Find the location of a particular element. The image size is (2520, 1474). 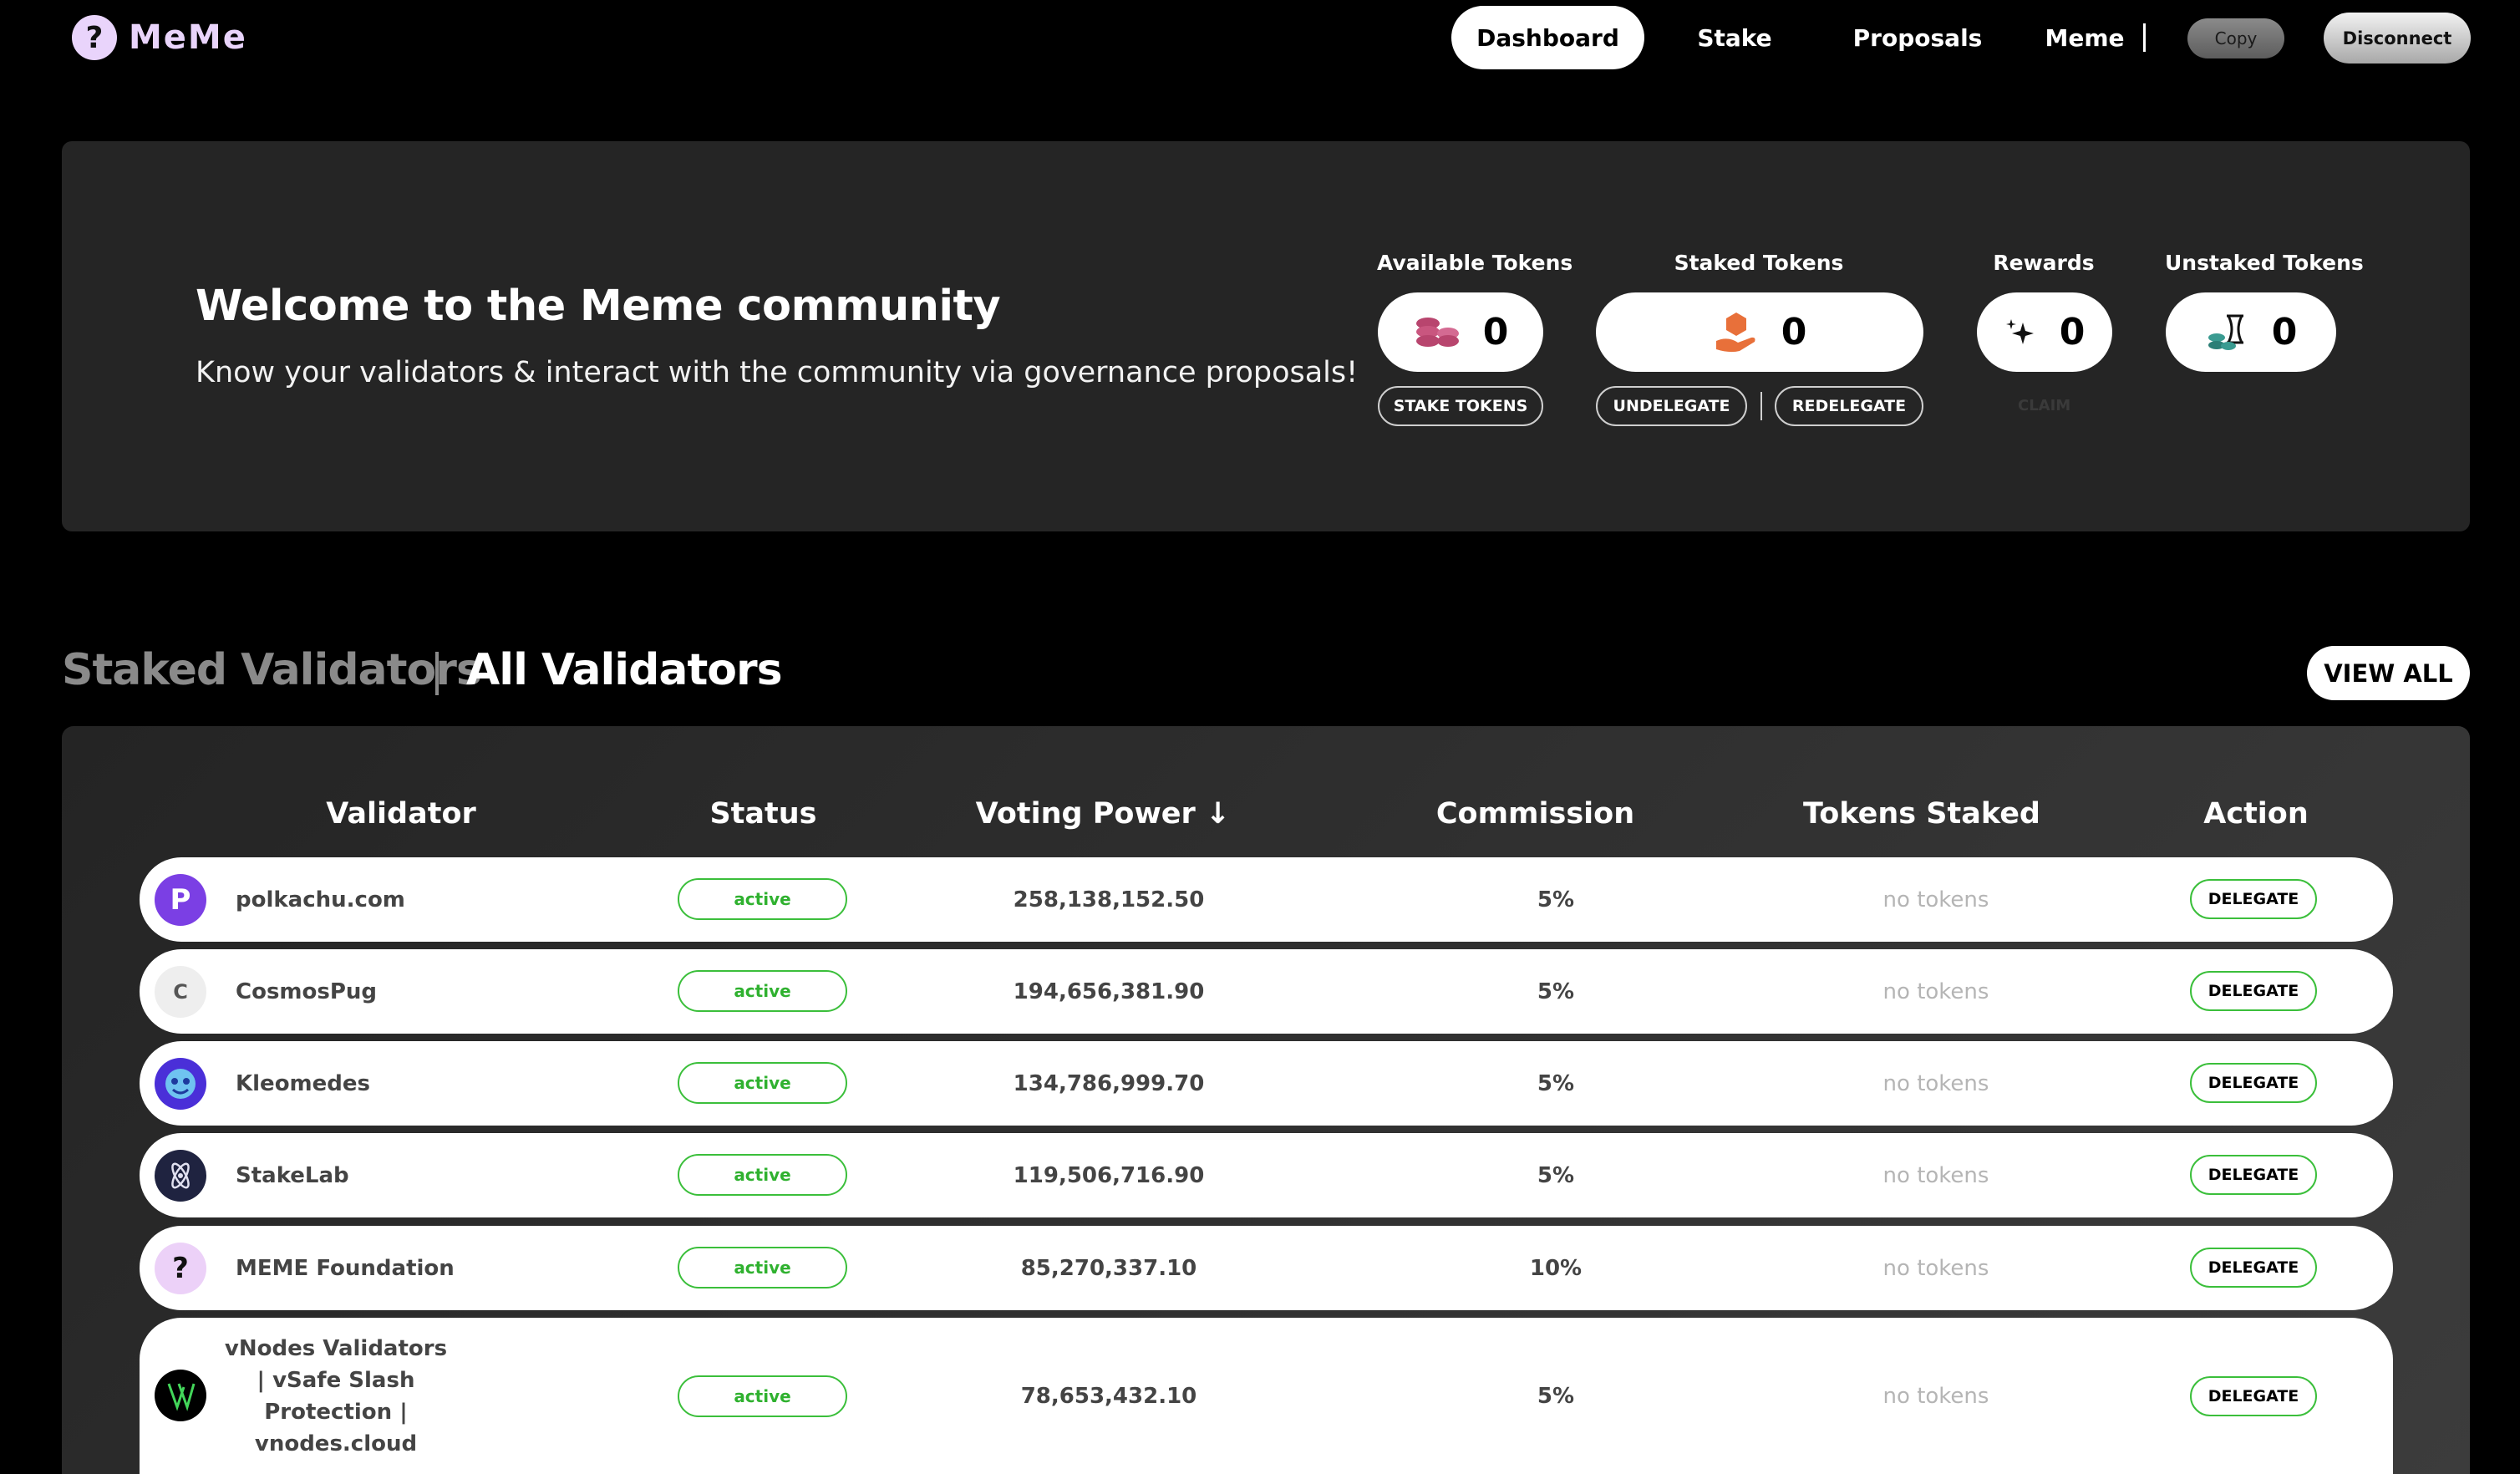

voting-power: 134,786,999.70 is located at coordinates (1109, 1083).